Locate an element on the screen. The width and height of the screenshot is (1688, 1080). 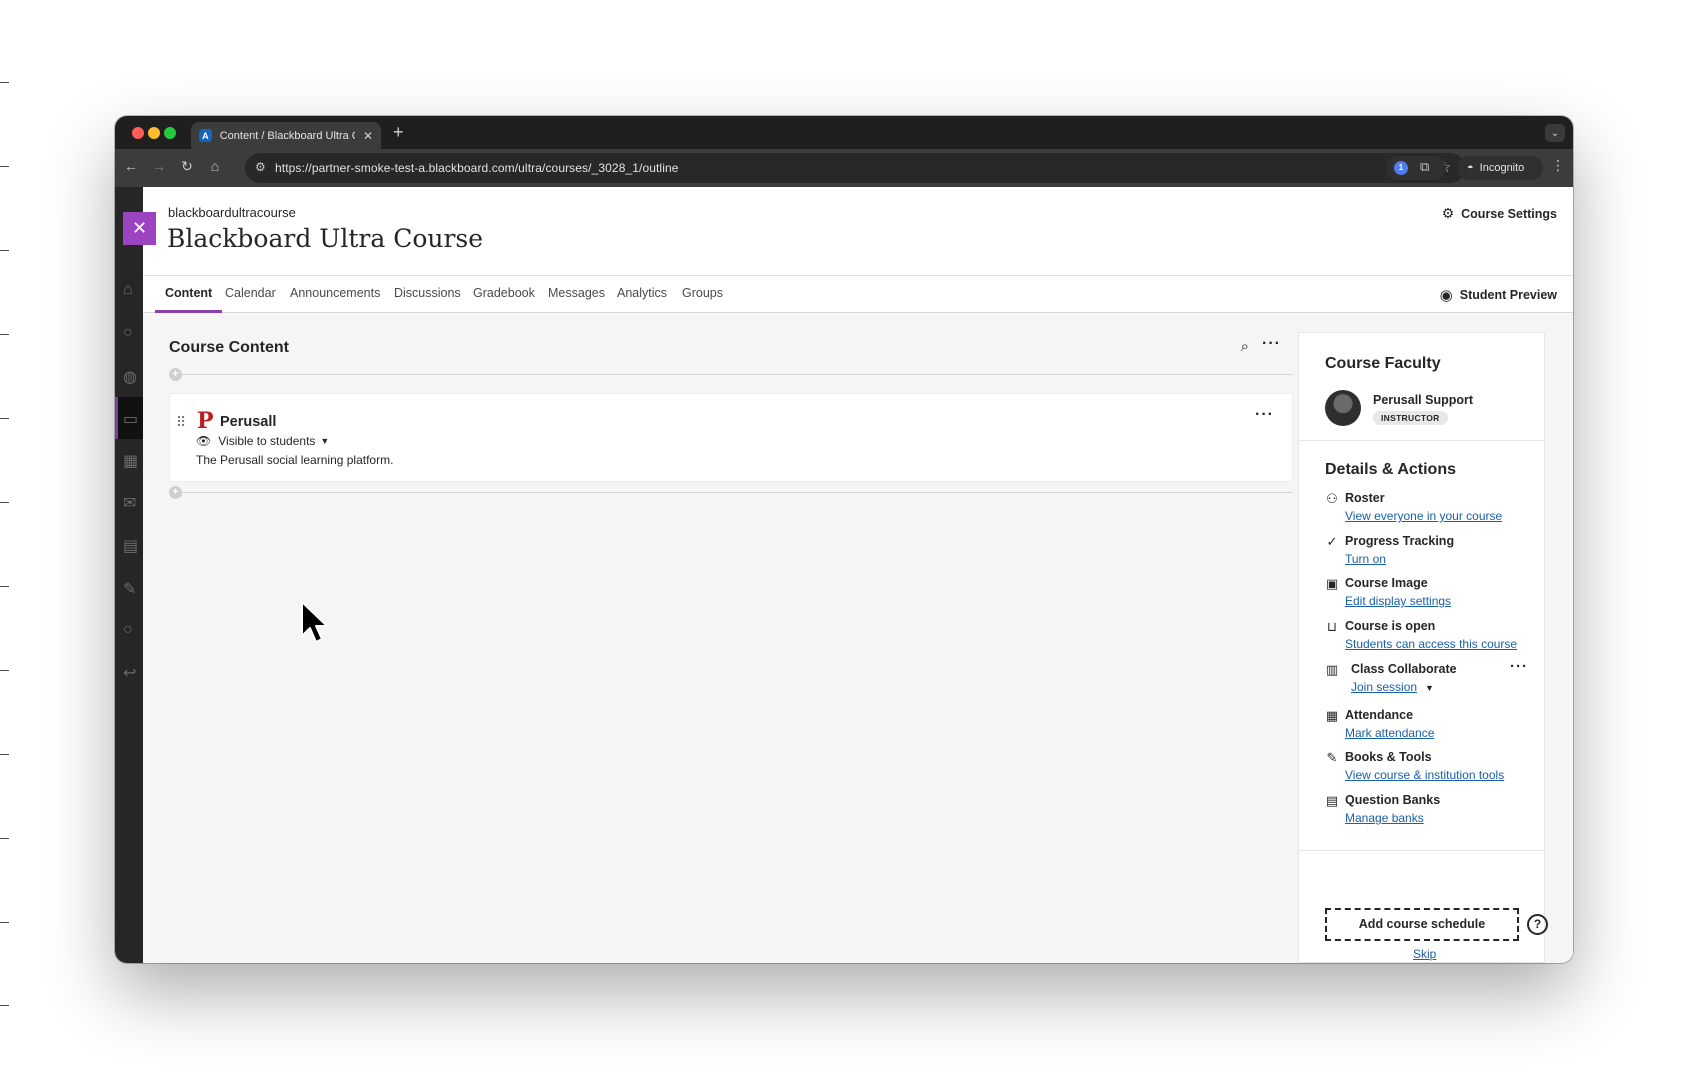
content-more-icon: ··· is located at coordinates (1271, 344).